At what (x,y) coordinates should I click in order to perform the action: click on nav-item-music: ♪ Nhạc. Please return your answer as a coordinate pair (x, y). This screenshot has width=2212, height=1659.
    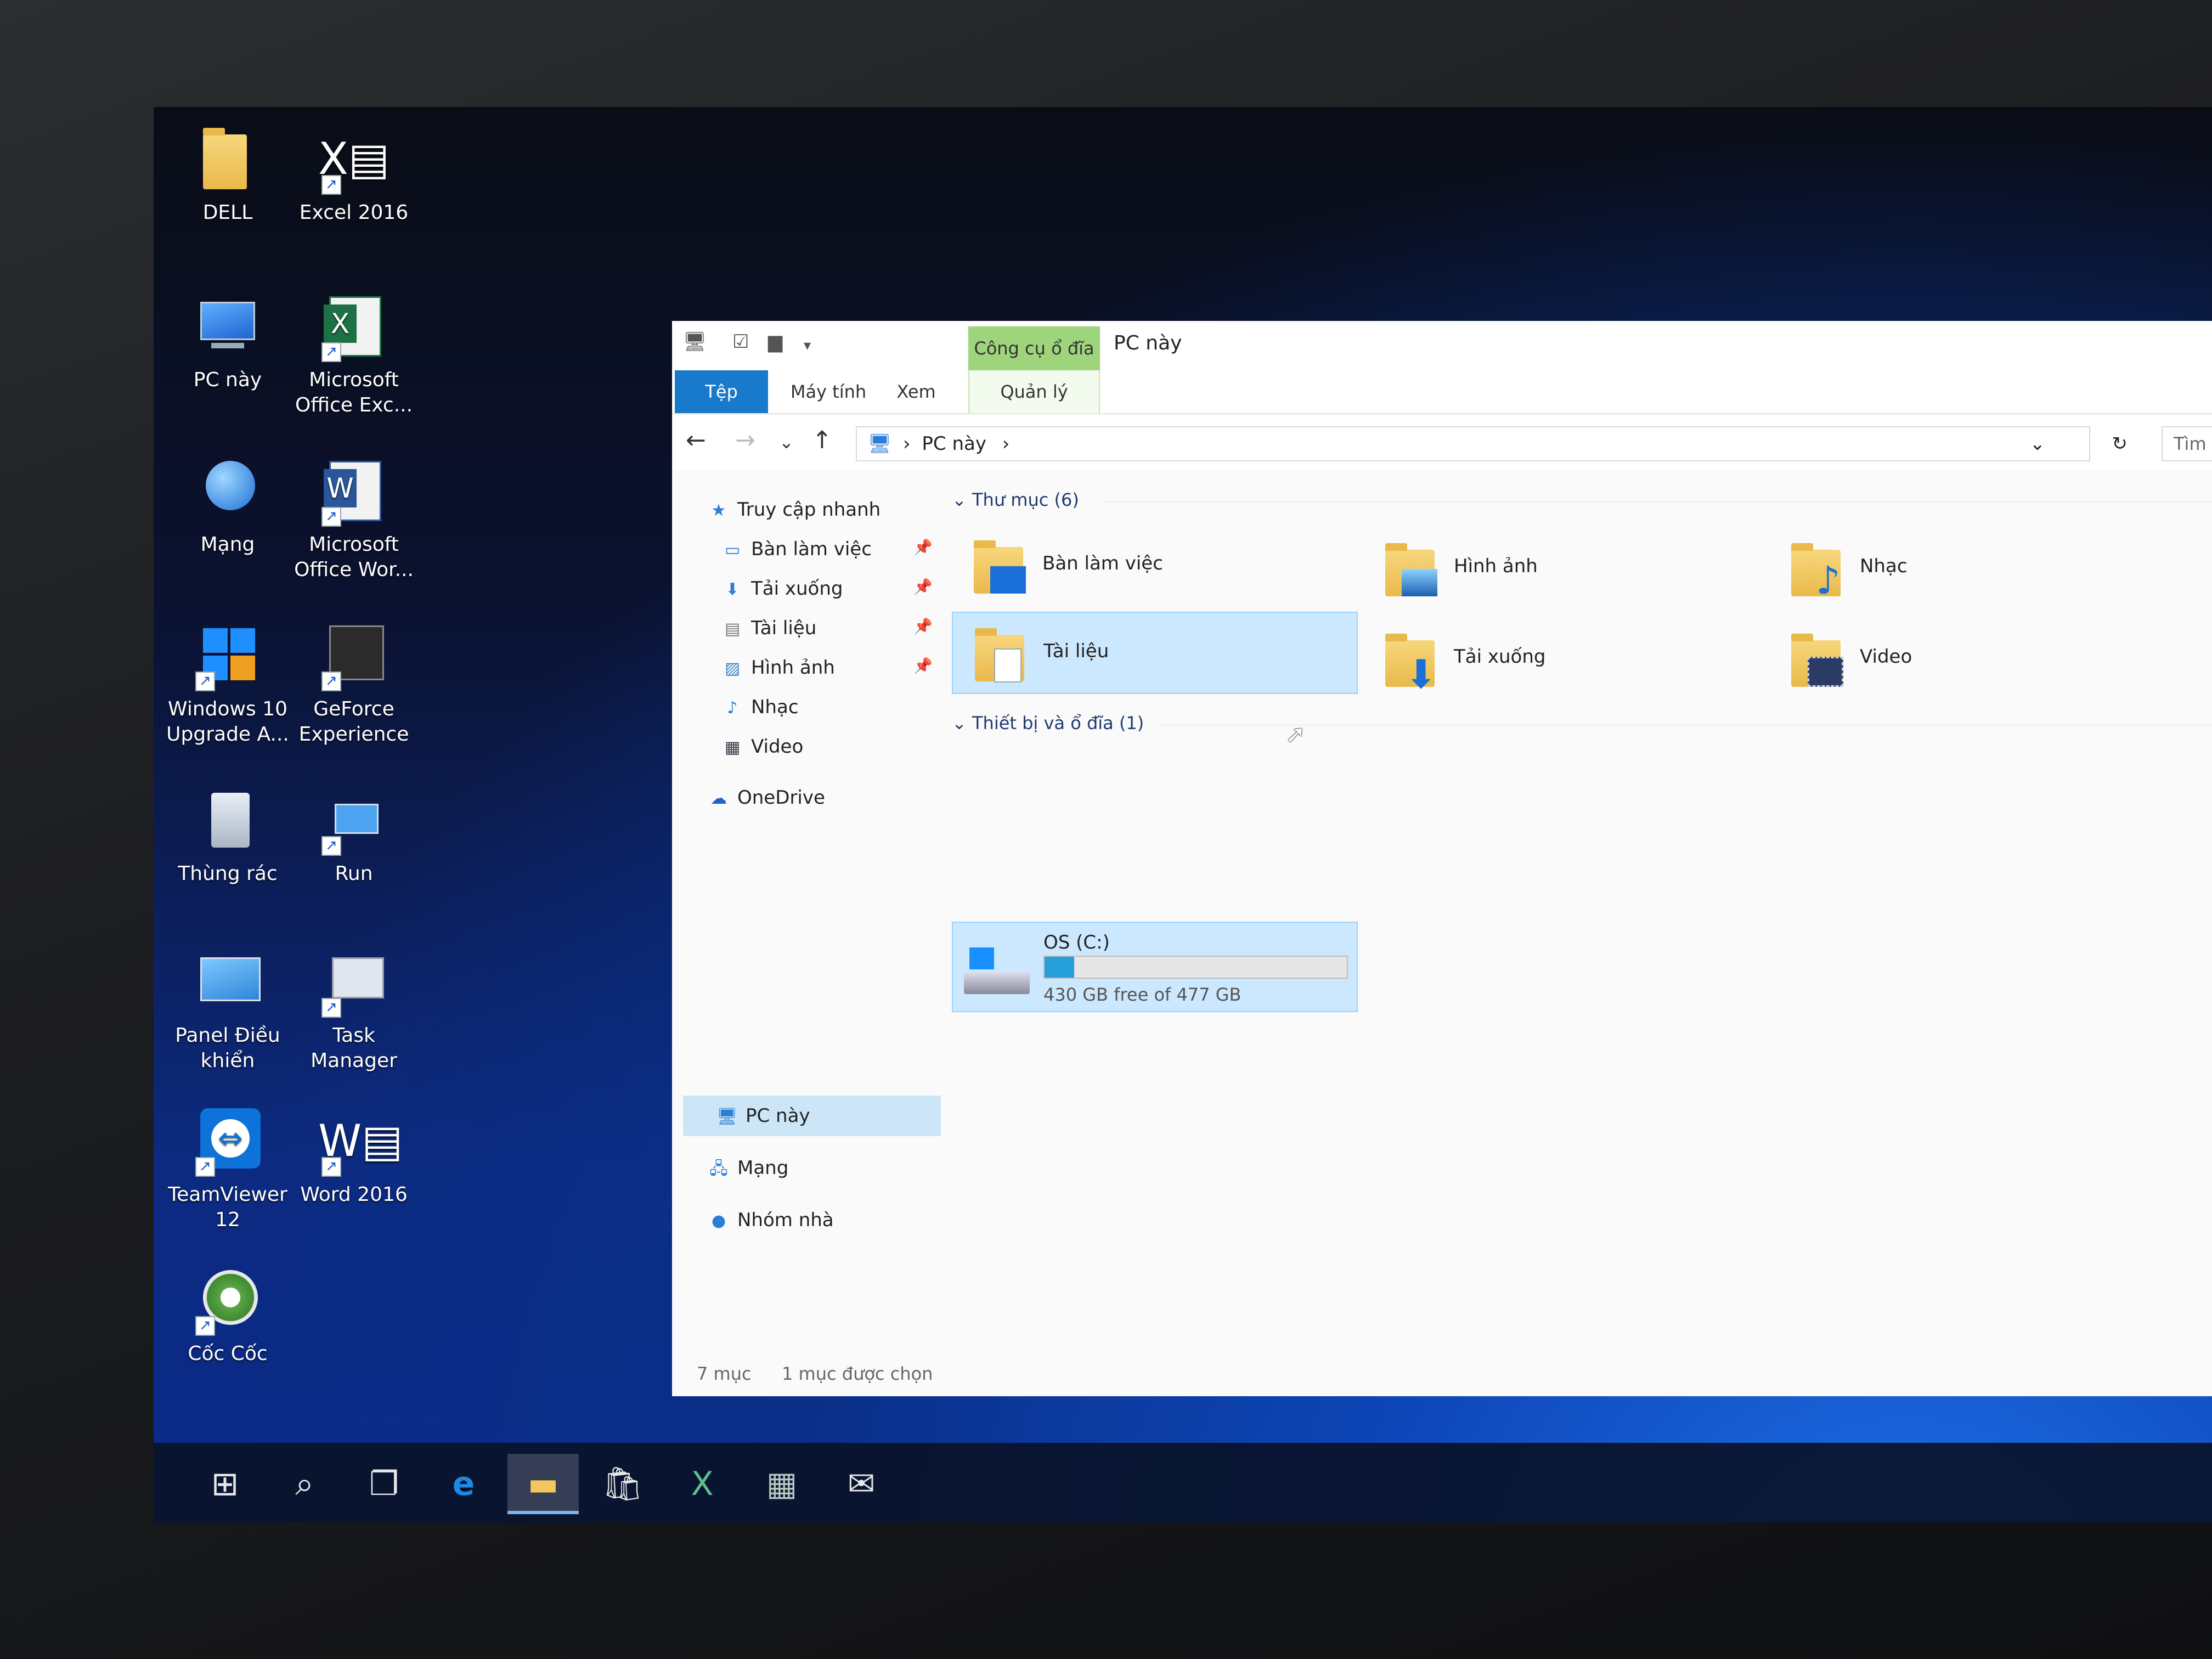
    Looking at the image, I should click on (759, 708).